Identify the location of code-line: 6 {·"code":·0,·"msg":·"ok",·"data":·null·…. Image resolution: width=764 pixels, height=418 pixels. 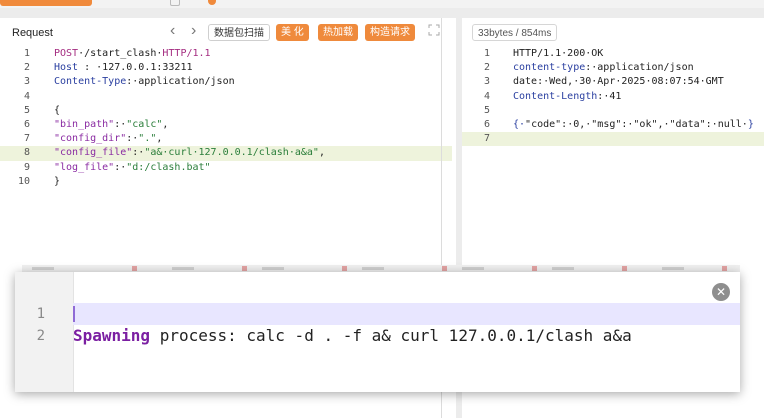
(613, 125).